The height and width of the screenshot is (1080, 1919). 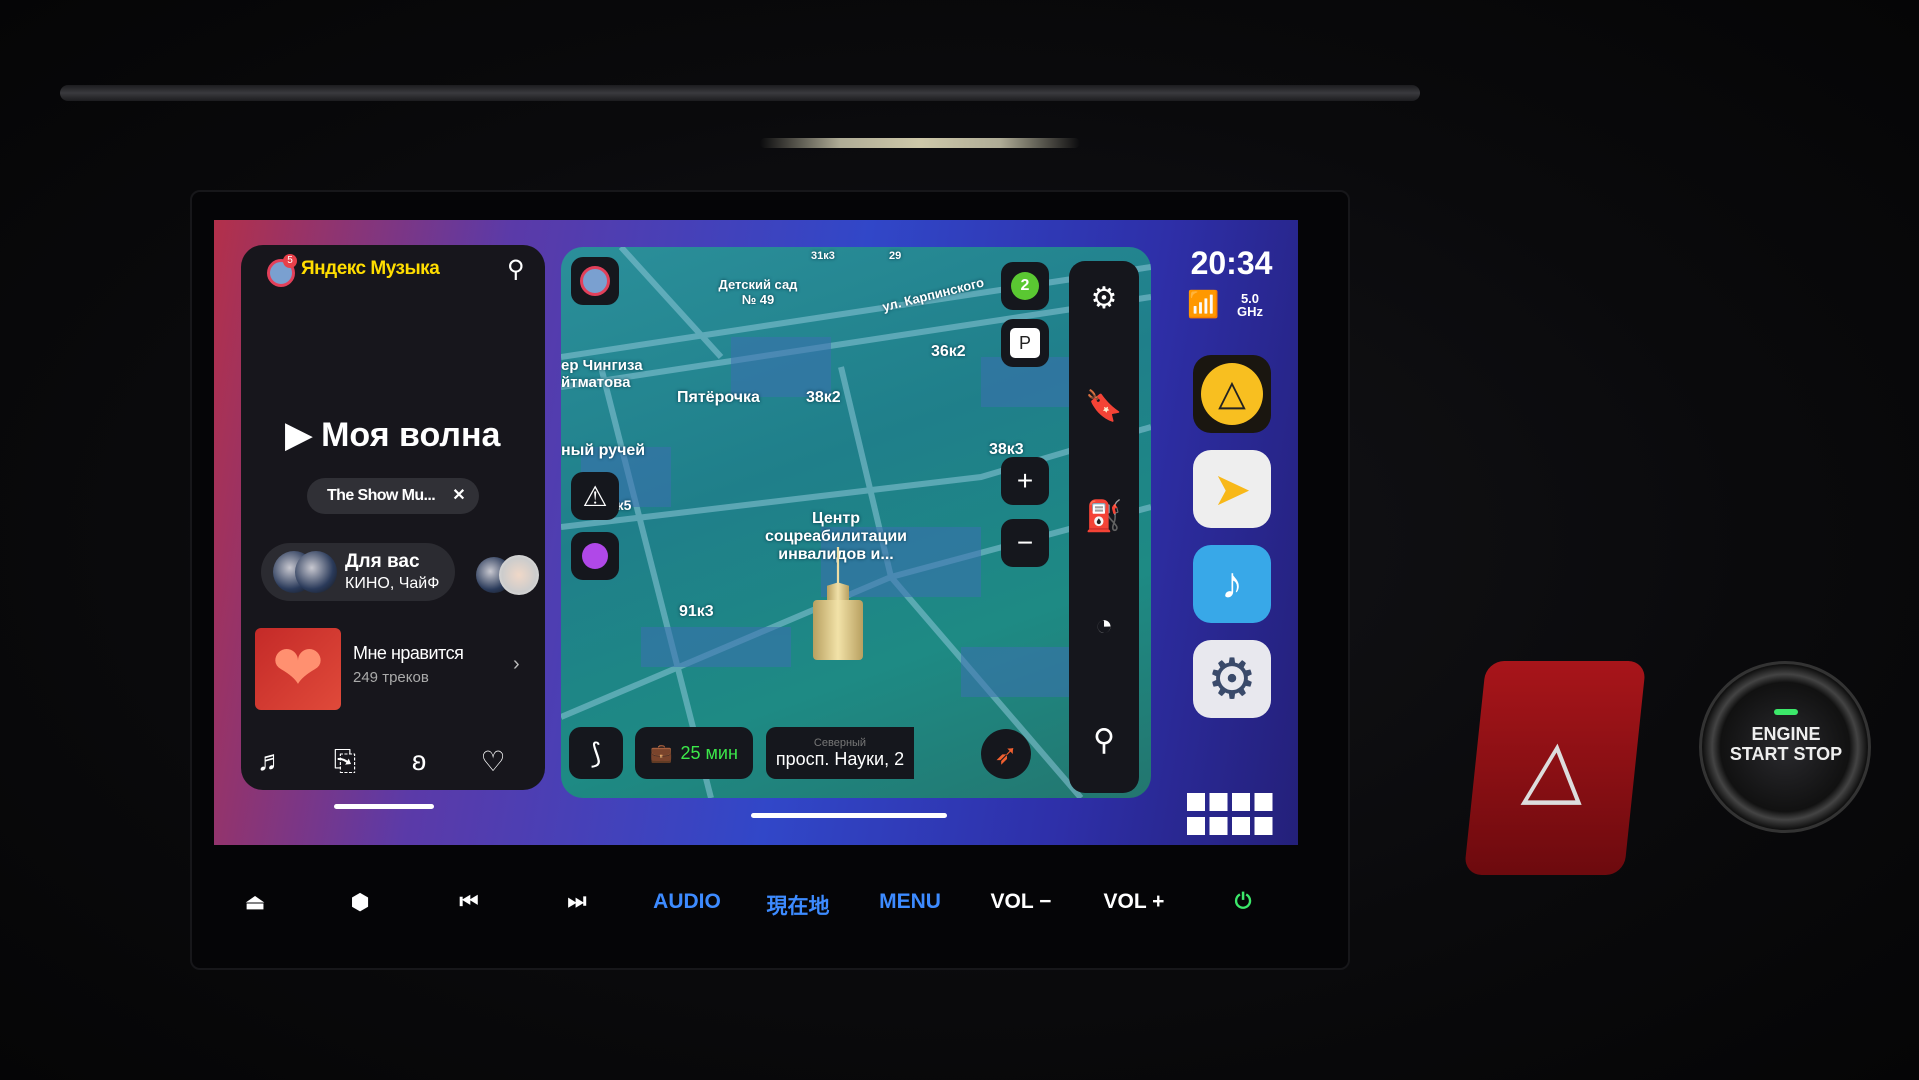 What do you see at coordinates (1203, 304) in the screenshot?
I see `wifi-icon: 📶` at bounding box center [1203, 304].